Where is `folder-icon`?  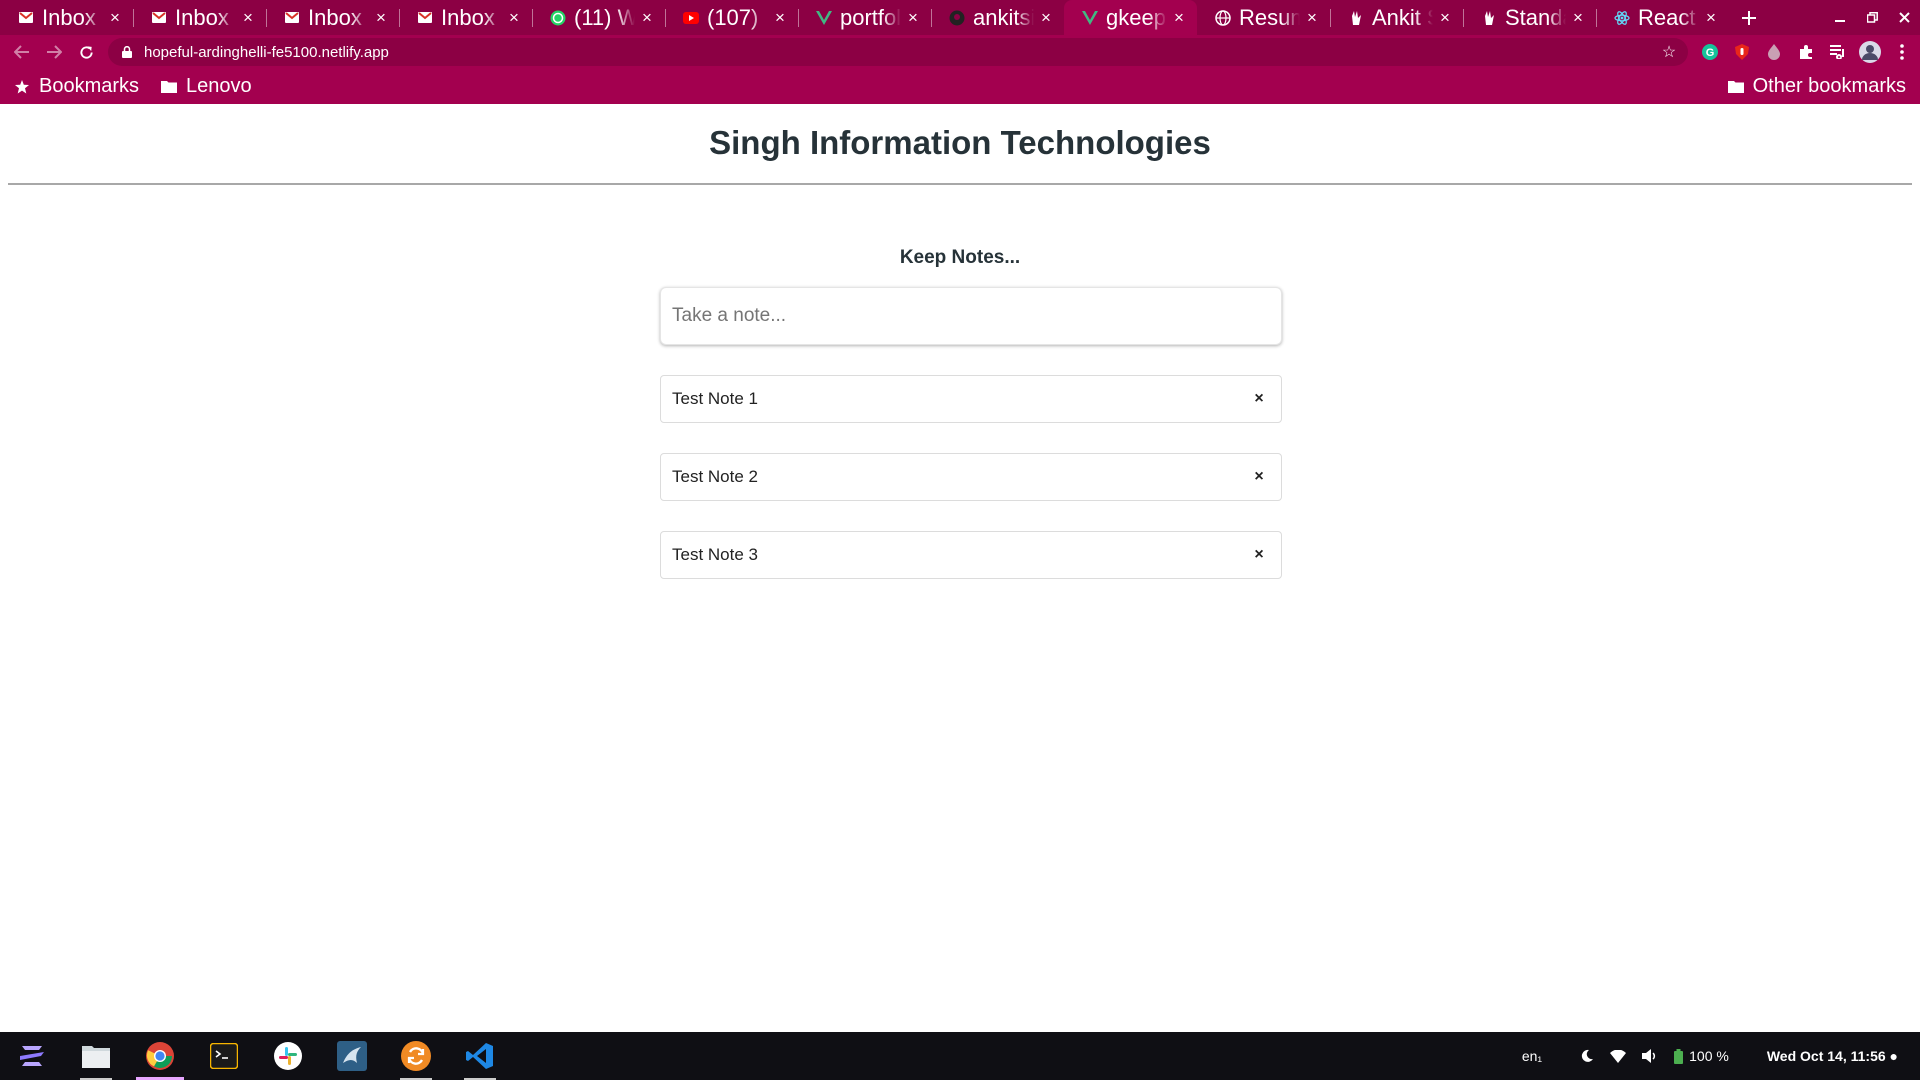
folder-icon is located at coordinates (169, 87).